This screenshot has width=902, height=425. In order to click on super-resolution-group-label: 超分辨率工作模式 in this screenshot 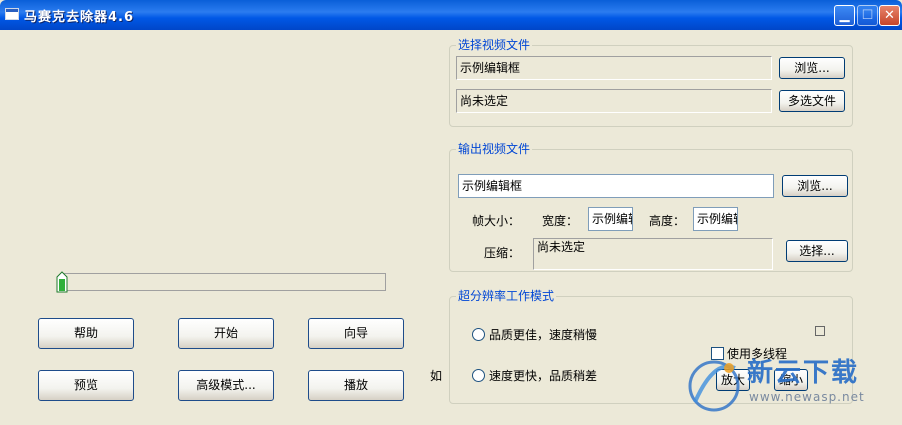, I will do `click(506, 296)`.